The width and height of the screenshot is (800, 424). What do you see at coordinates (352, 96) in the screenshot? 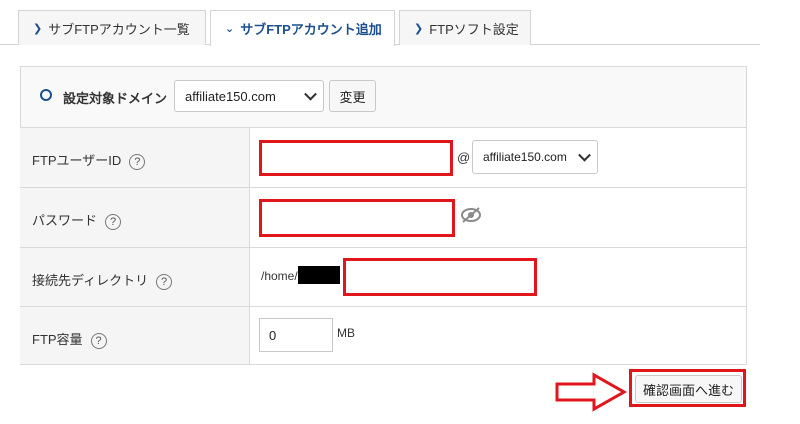
I see `change-button: 変更` at bounding box center [352, 96].